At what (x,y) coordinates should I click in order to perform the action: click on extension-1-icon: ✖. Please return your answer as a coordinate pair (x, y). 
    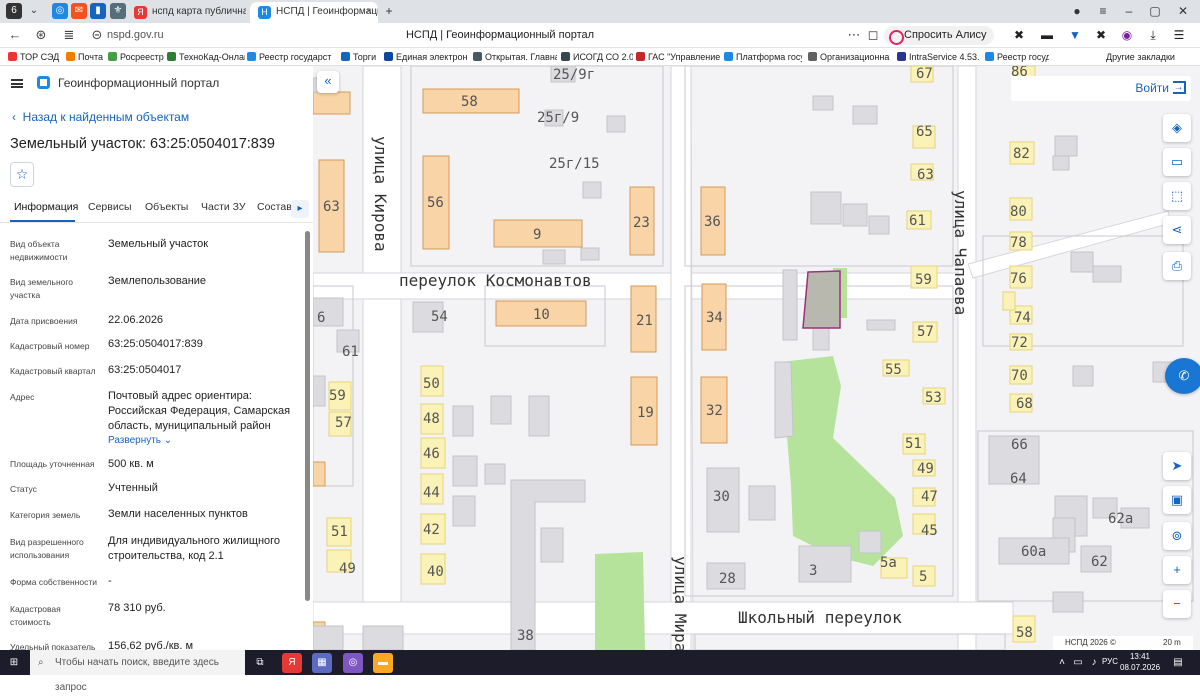
    Looking at the image, I should click on (1019, 35).